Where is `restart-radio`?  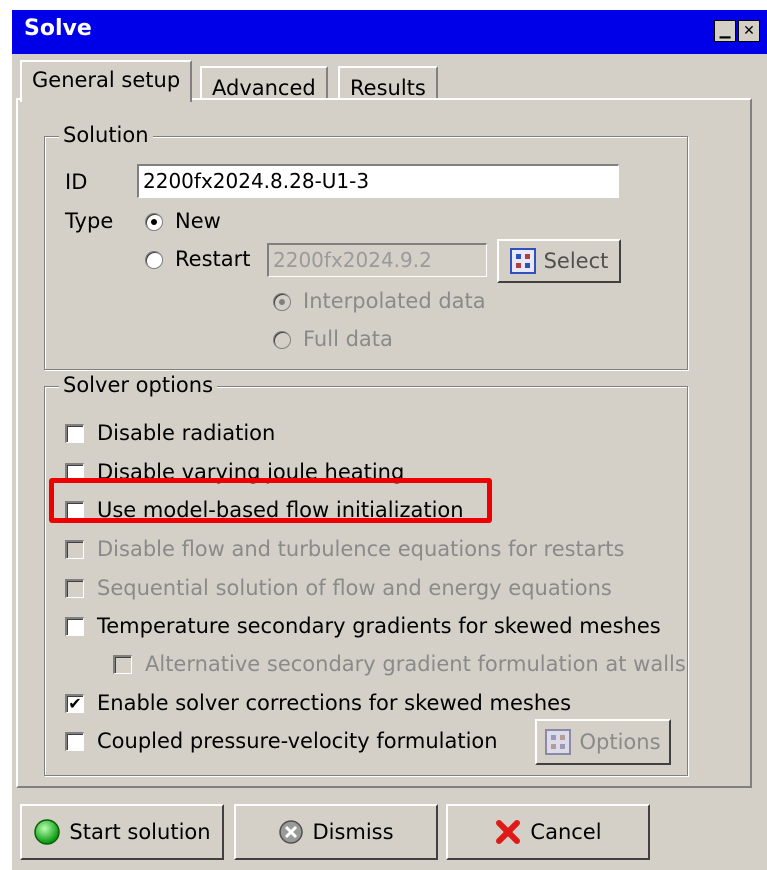
restart-radio is located at coordinates (154, 260).